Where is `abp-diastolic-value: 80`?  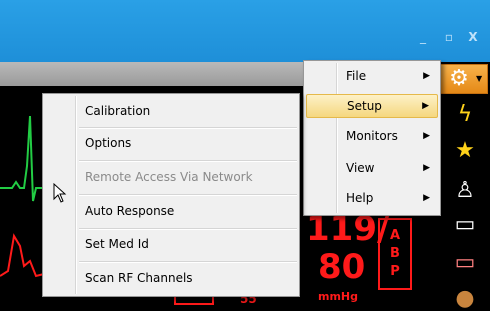
abp-diastolic-value: 80 is located at coordinates (342, 267).